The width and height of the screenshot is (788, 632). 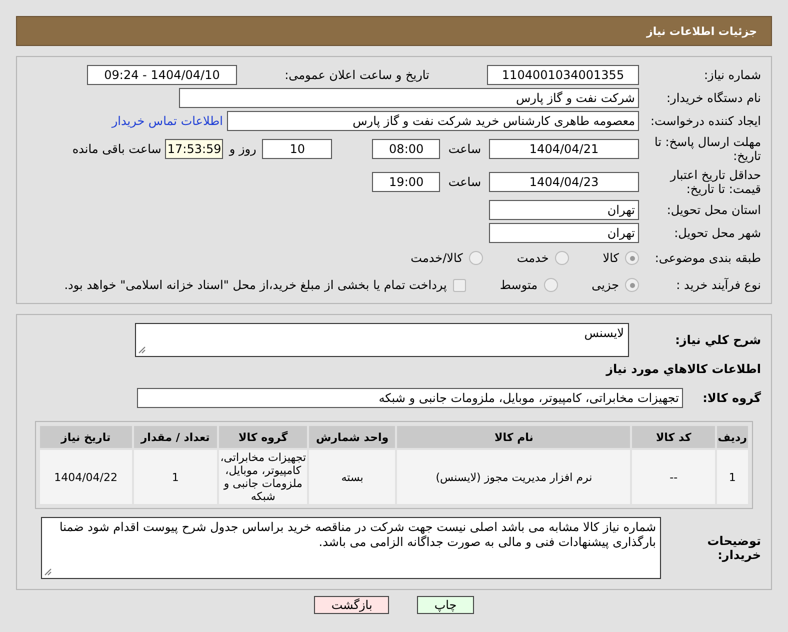 What do you see at coordinates (410, 398) in the screenshot?
I see `goods-group-field: تجهیزات مخابراتی، کامپیوتر، موبایل، ملزومات جانبی و شبکه` at bounding box center [410, 398].